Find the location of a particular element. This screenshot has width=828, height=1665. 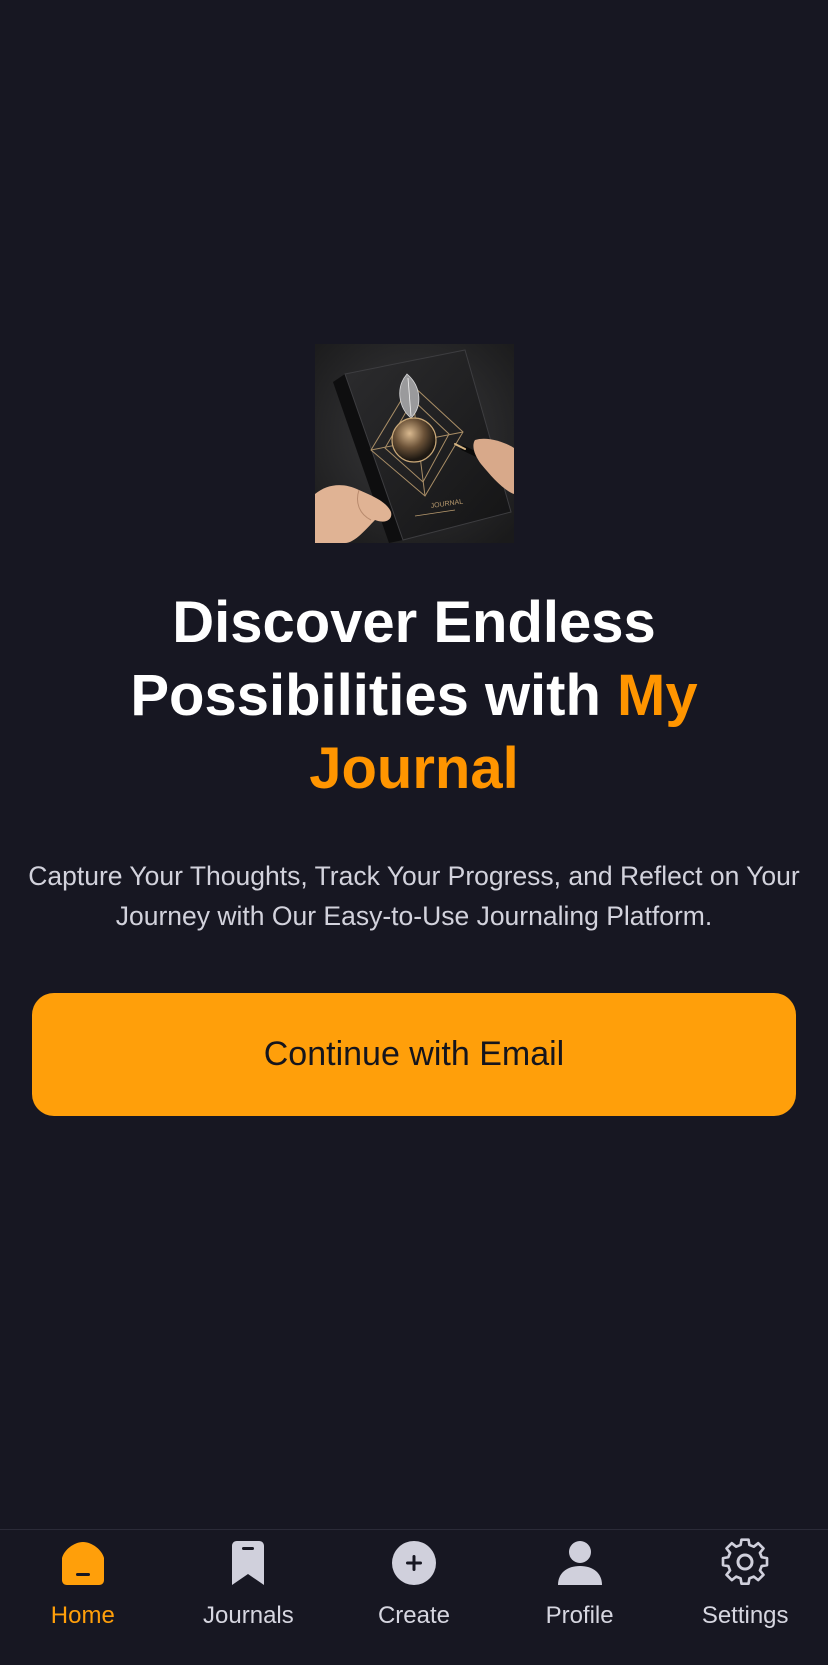

tab-profile: Profile is located at coordinates (580, 1597).